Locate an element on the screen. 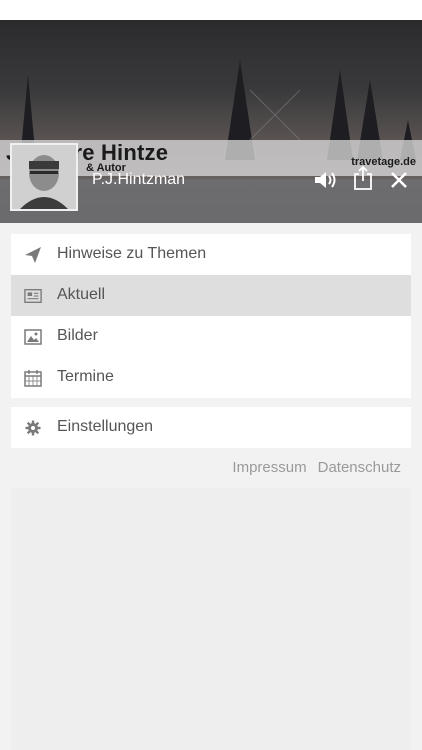 Image resolution: width=422 pixels, height=750 pixels. impressum-link: Impressum is located at coordinates (269, 467).